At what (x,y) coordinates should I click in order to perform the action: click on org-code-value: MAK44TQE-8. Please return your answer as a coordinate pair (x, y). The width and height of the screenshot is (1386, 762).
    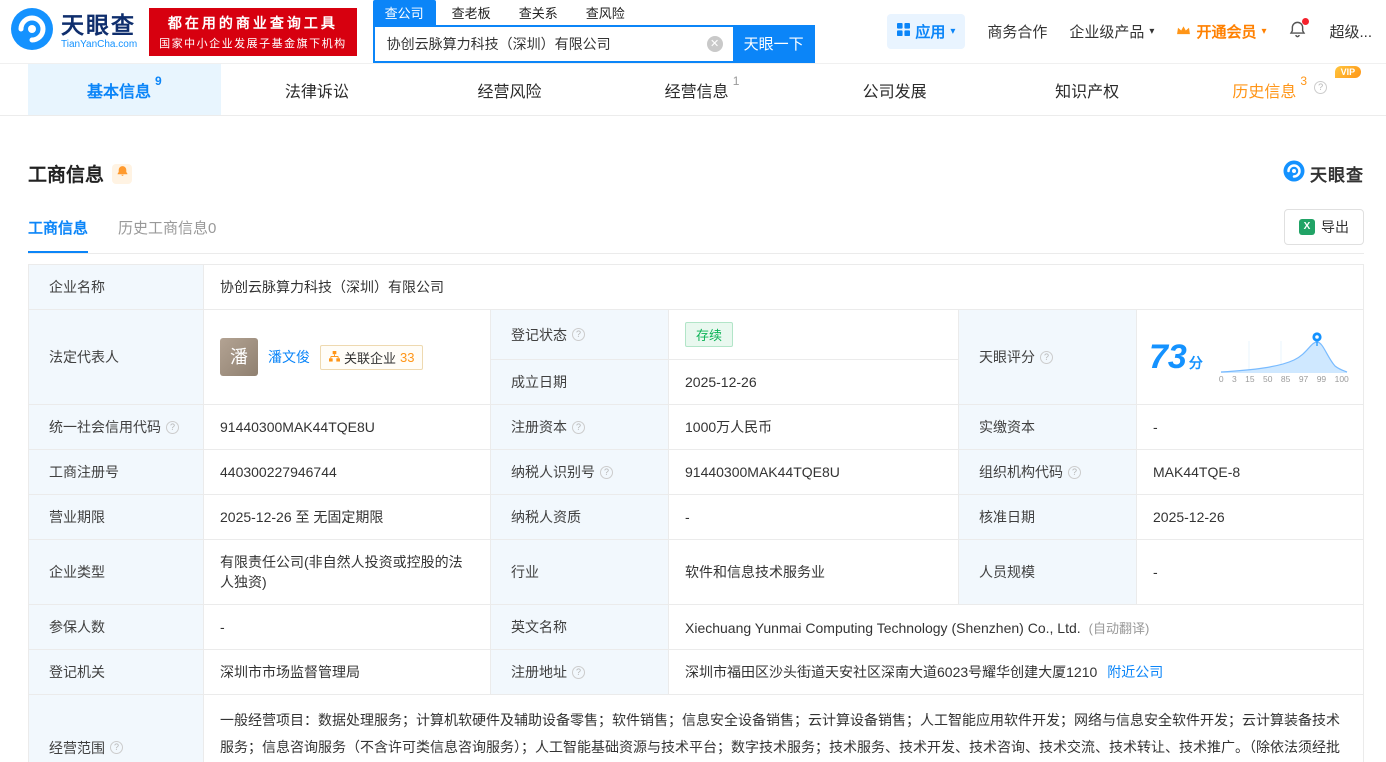
    Looking at the image, I should click on (1250, 472).